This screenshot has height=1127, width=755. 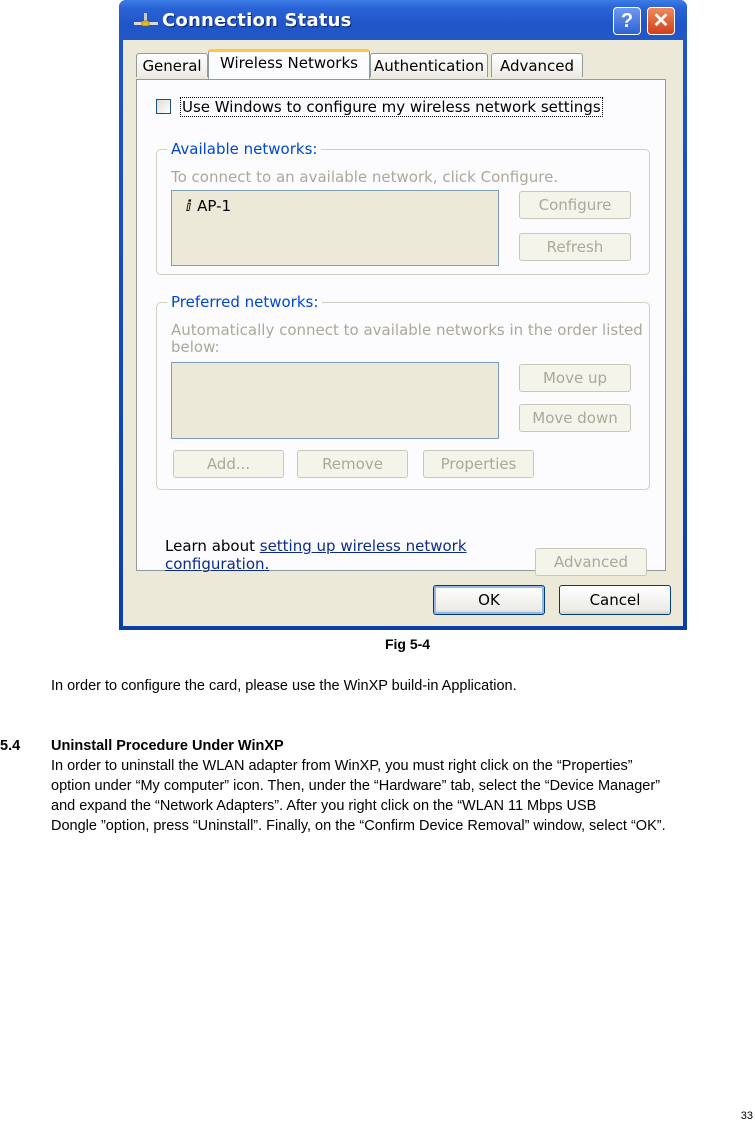 What do you see at coordinates (195, 347) in the screenshot?
I see `preferred-hint-line-2: below:` at bounding box center [195, 347].